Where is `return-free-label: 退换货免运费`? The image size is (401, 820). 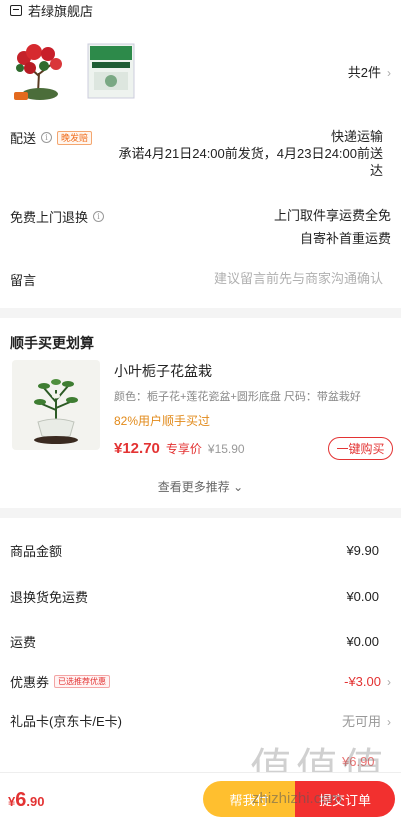
return-free-label: 退换货免运费 is located at coordinates (49, 597).